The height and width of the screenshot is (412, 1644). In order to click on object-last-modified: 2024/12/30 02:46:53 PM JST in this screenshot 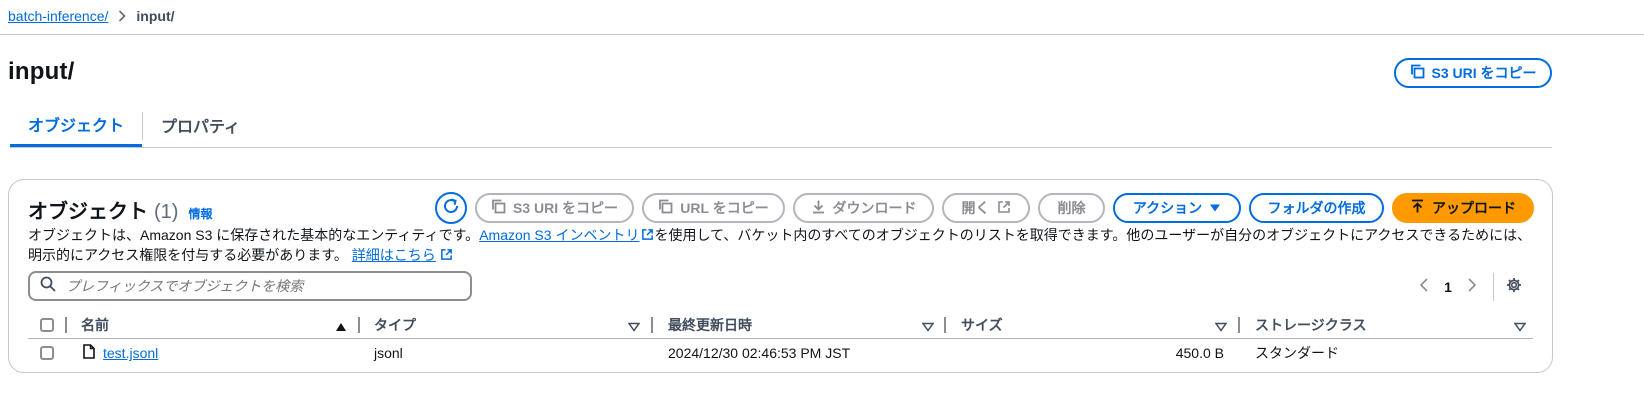, I will do `click(759, 353)`.